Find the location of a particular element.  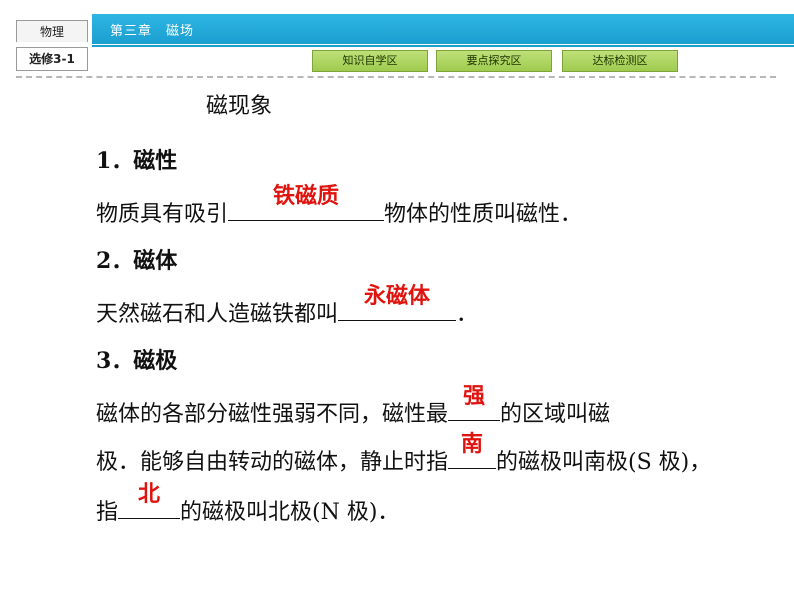

answer-blank: 北 is located at coordinates (149, 500).